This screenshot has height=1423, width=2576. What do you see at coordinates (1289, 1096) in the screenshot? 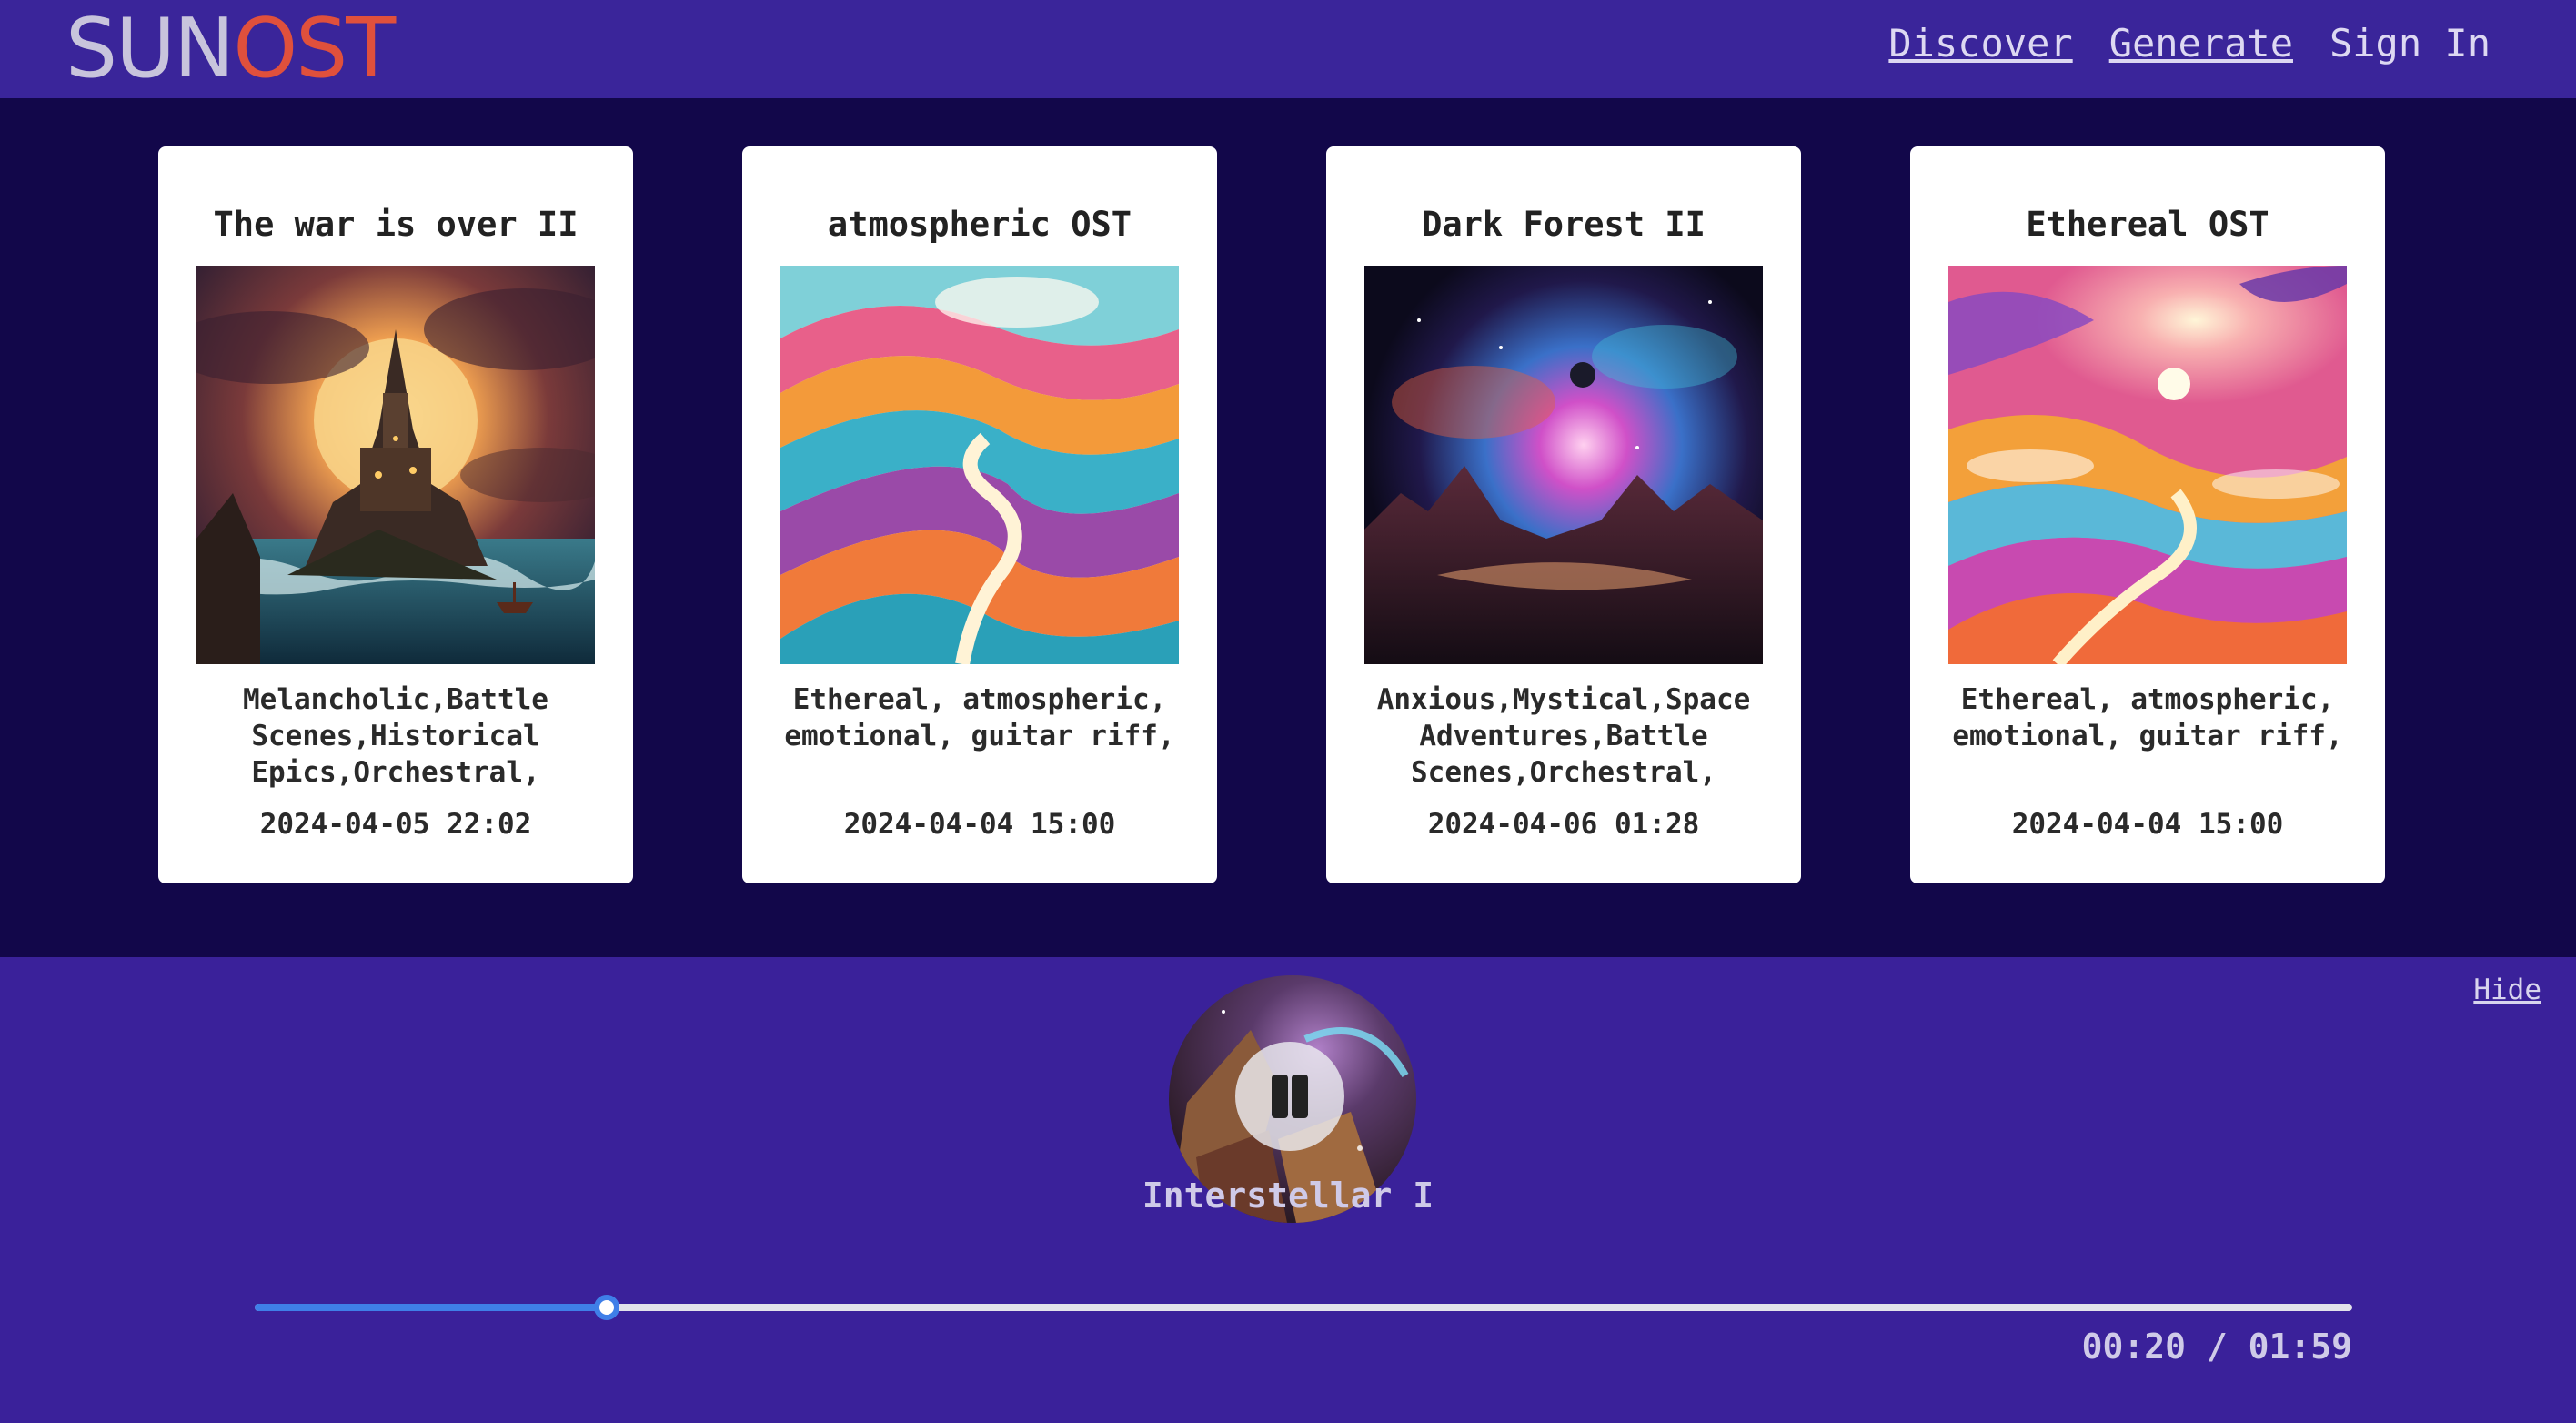
I see `pause-button` at bounding box center [1289, 1096].